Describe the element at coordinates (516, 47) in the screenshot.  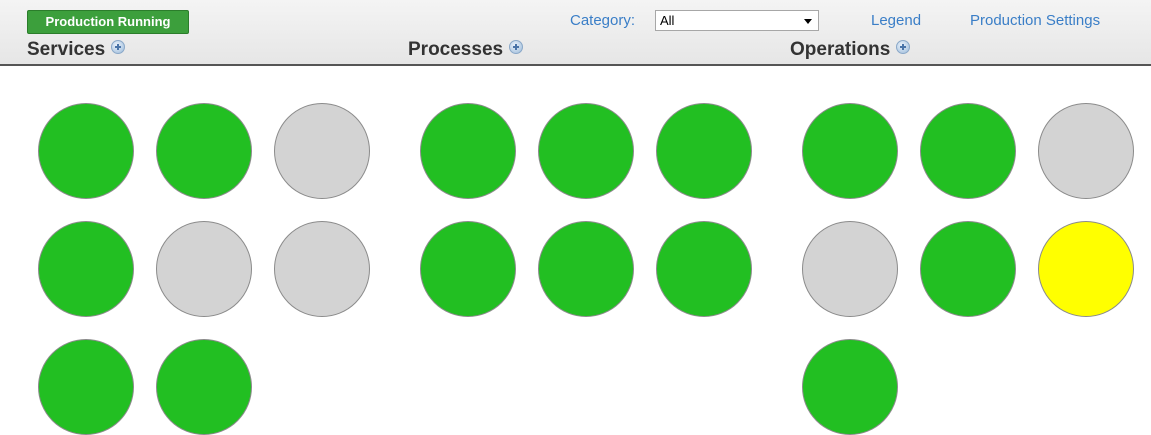
I see `add-process-plus-icon` at that location.